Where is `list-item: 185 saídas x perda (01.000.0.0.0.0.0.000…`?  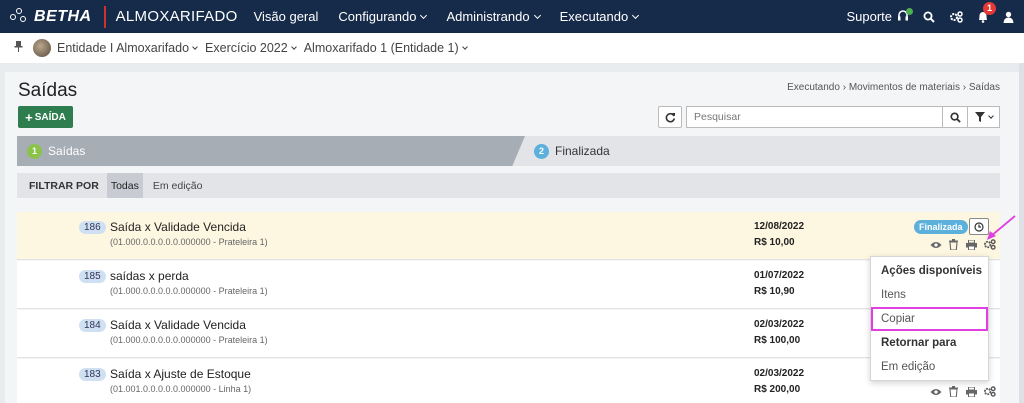 list-item: 185 saídas x perda (01.000.0.0.0.0.0.000… is located at coordinates (508, 285).